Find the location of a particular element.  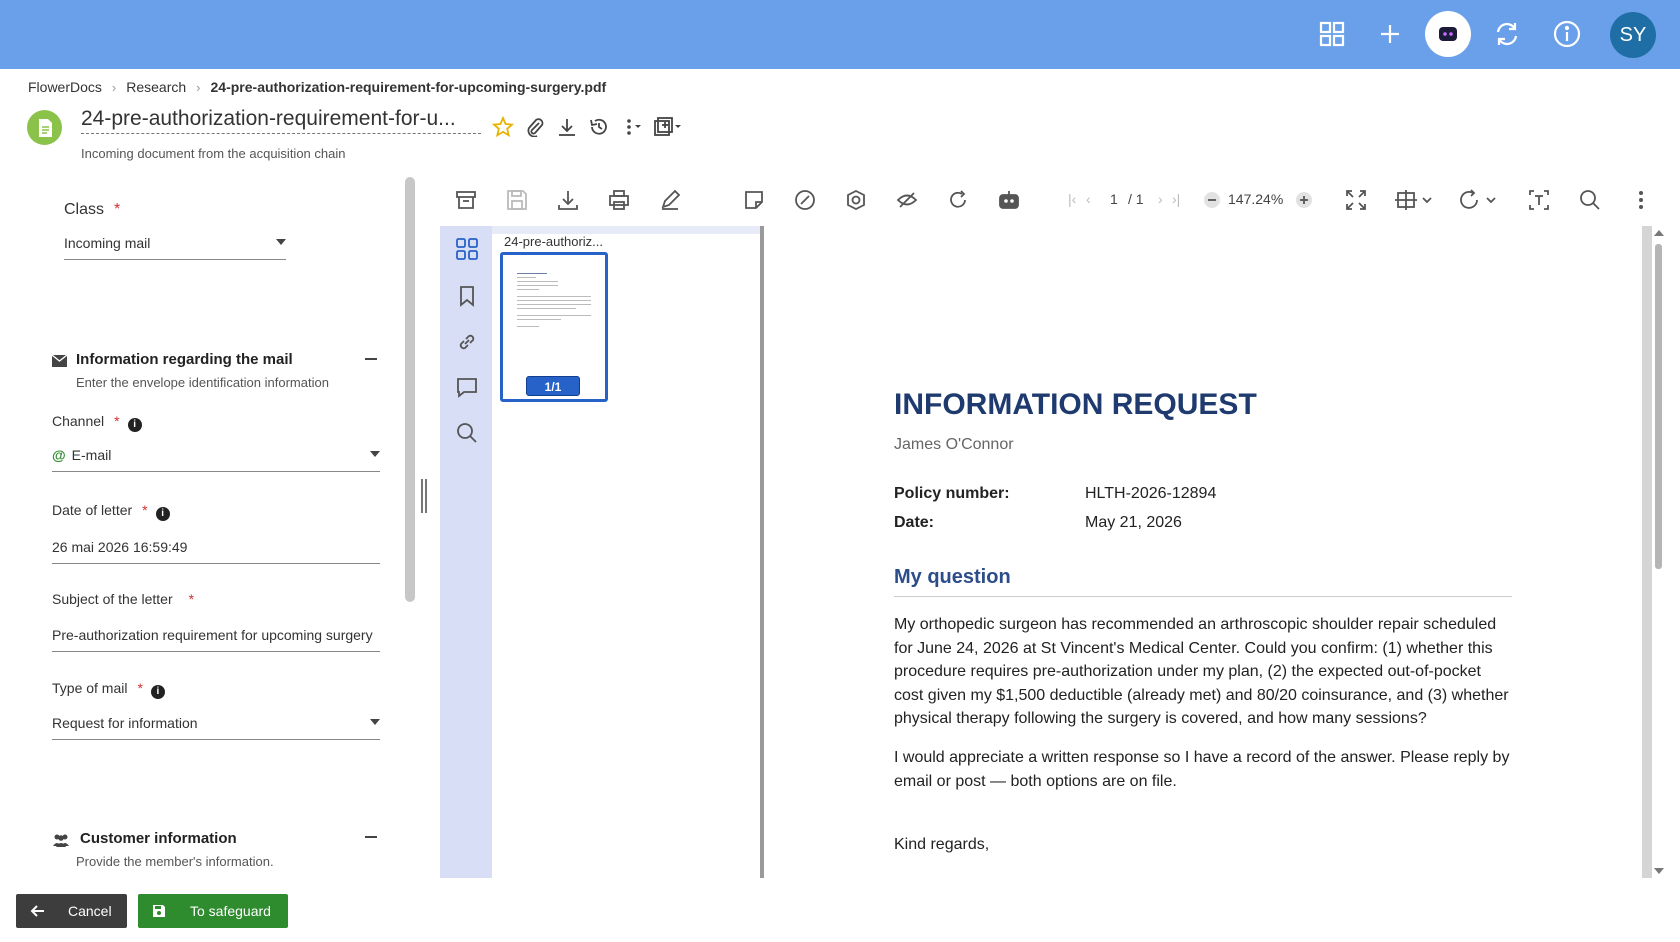

date-label: Date of letter * i is located at coordinates (111, 511).